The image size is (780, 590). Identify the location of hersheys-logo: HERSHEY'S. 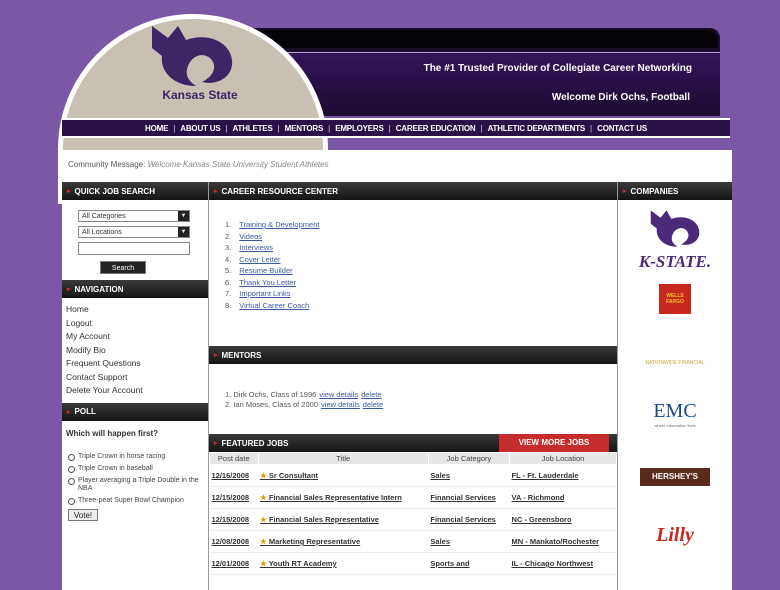
(675, 477).